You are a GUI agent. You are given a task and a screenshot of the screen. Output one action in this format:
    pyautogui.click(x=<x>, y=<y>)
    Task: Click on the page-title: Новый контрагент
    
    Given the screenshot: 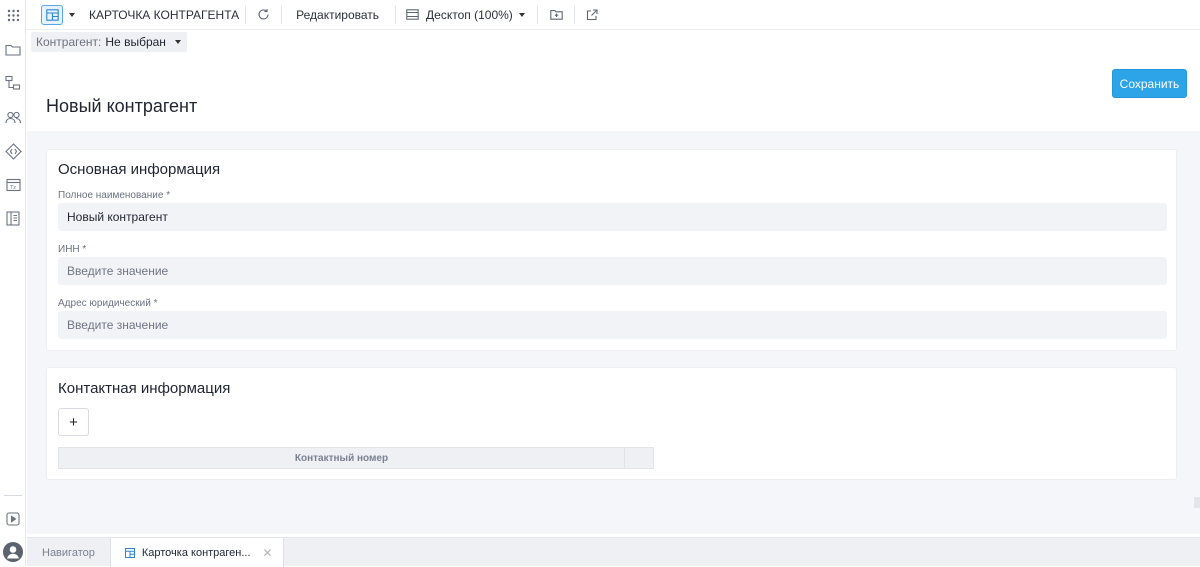 What is the action you would take?
    pyautogui.click(x=122, y=106)
    